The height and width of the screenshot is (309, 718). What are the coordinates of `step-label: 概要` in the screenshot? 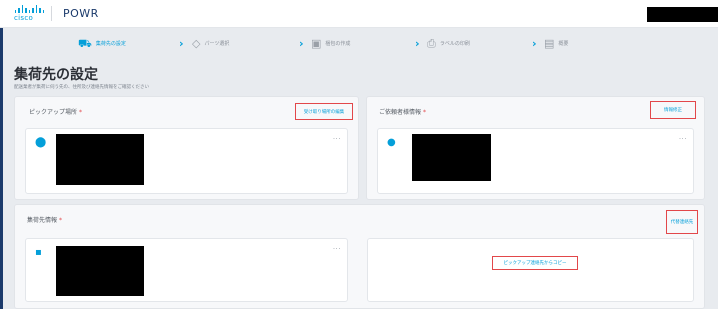 It's located at (563, 44).